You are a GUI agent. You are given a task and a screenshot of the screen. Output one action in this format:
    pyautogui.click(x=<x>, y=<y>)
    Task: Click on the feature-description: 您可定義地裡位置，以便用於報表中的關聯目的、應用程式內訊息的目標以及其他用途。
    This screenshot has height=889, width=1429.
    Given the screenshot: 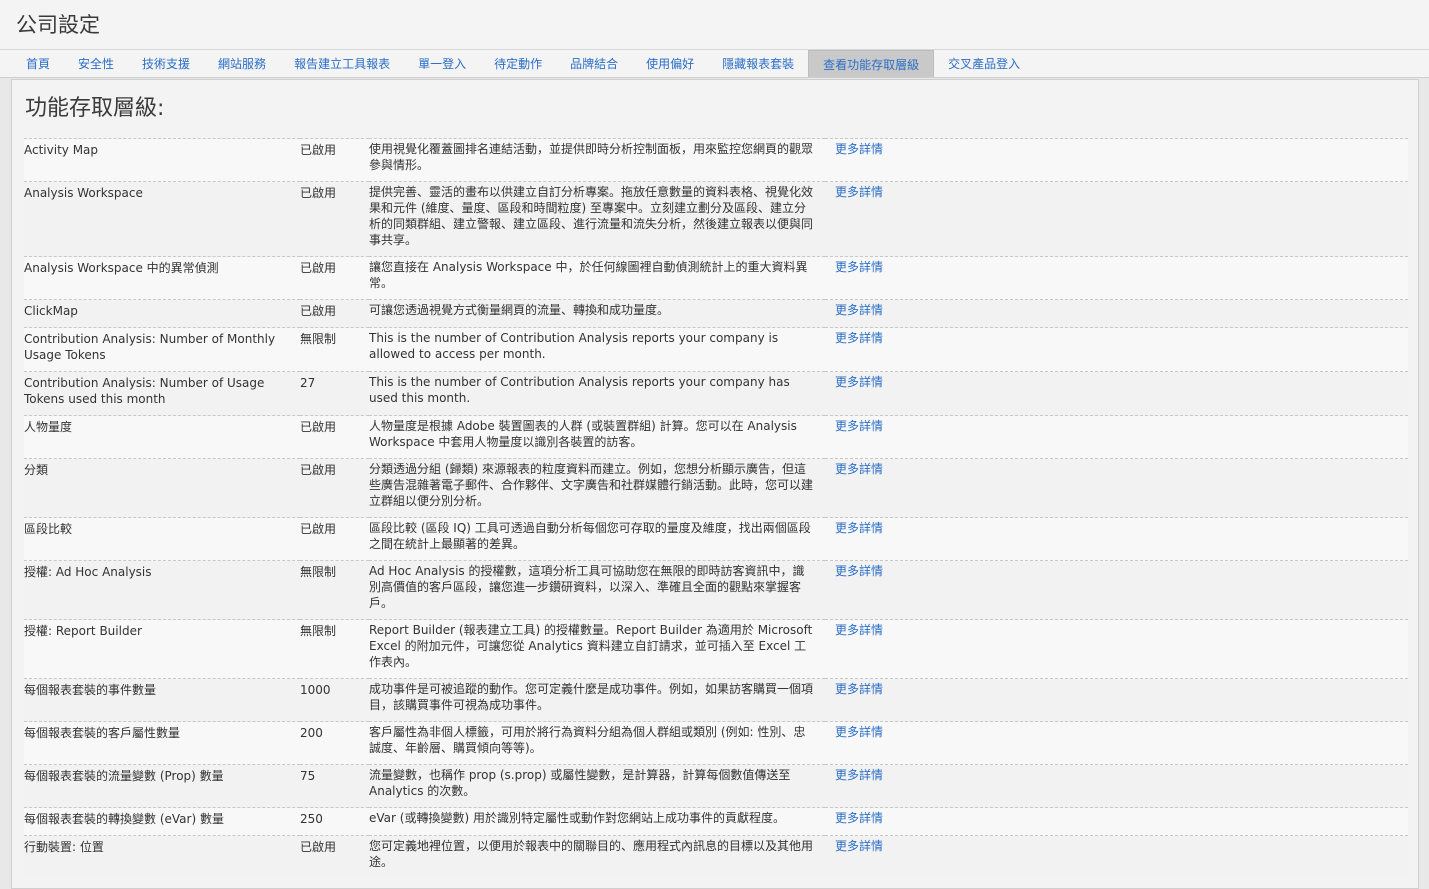 What is the action you would take?
    pyautogui.click(x=591, y=854)
    